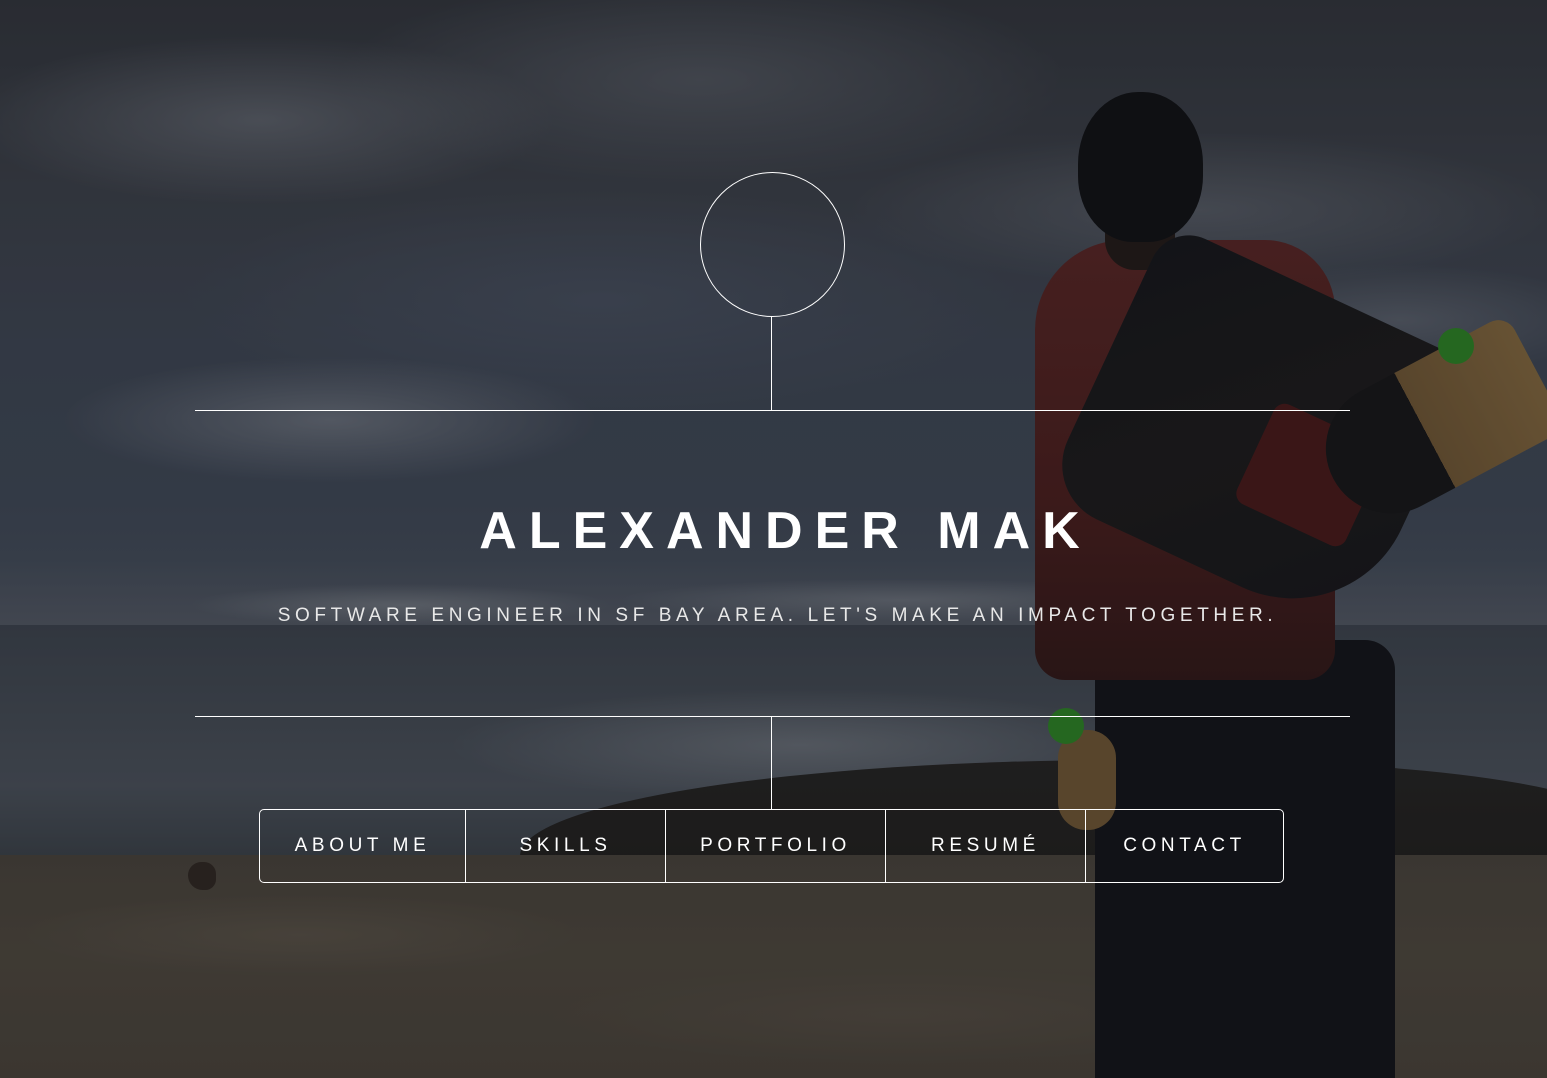  I want to click on site-title: ALEXANDER MAK, so click(785, 531).